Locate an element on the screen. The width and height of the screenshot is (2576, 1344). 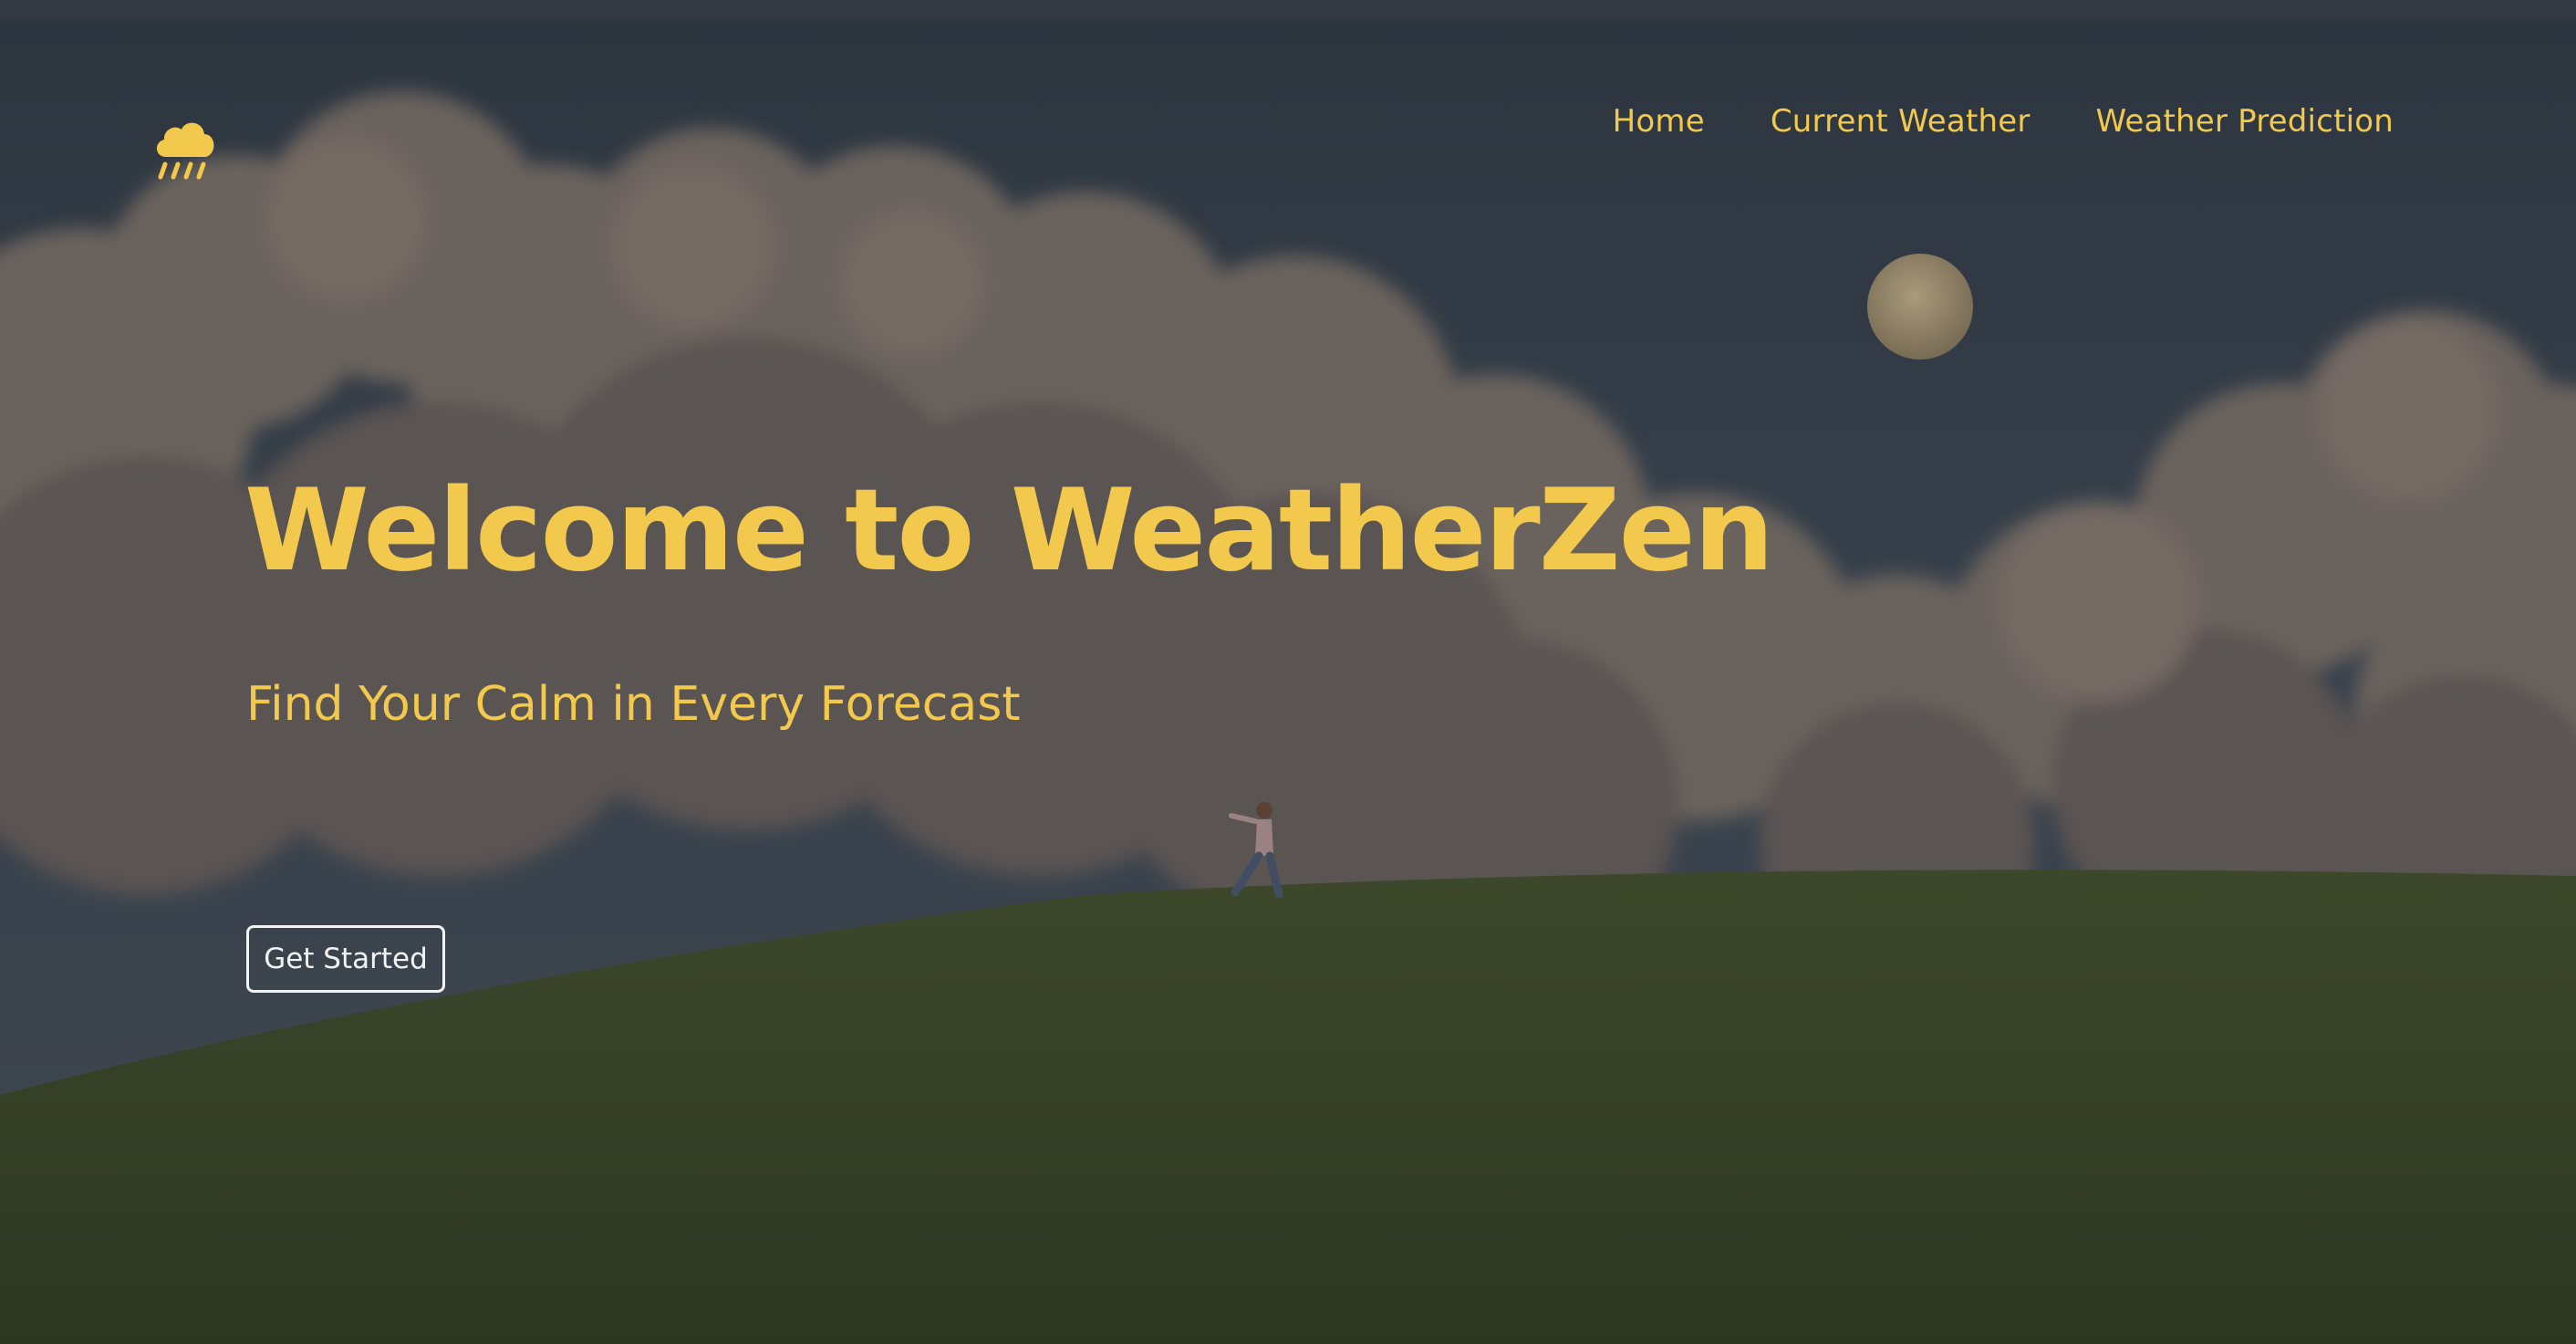
get-started-button: Get Started is located at coordinates (346, 959).